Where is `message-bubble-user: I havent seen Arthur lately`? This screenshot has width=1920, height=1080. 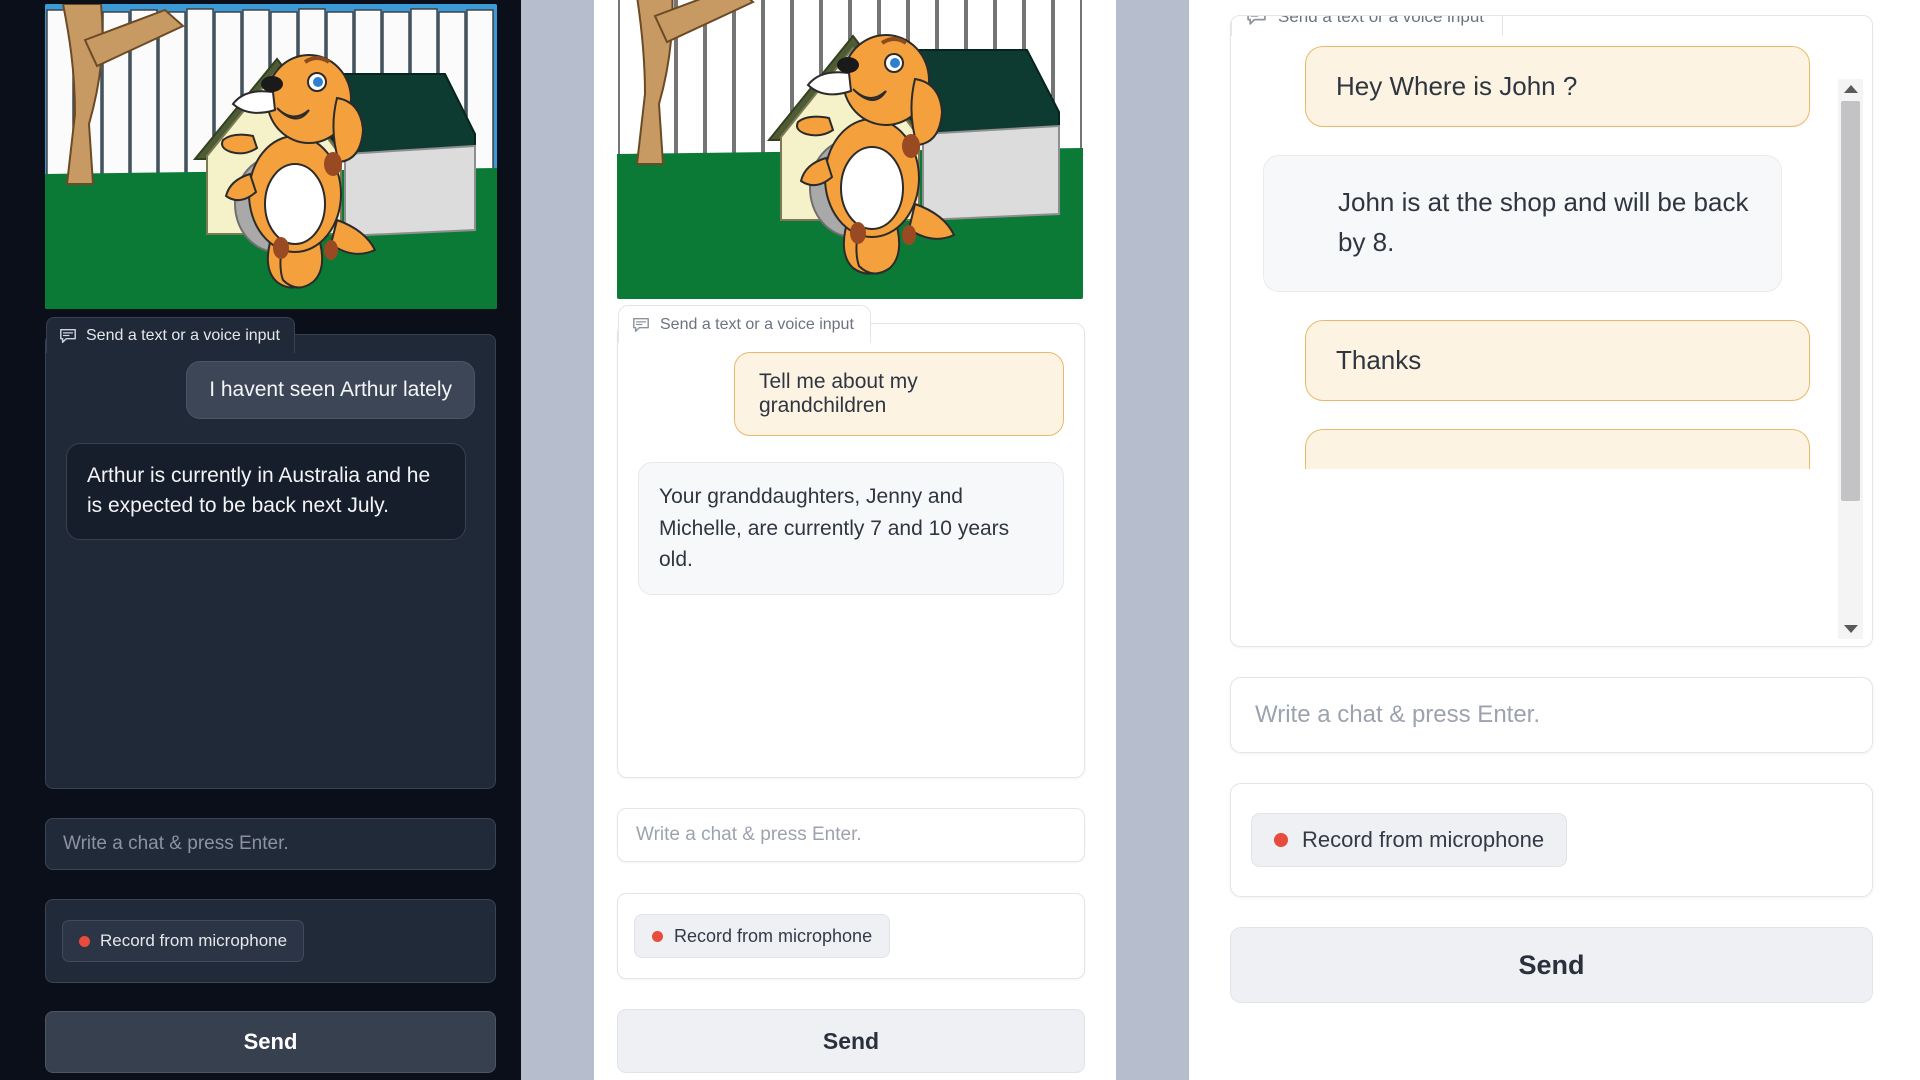 message-bubble-user: I havent seen Arthur lately is located at coordinates (330, 390).